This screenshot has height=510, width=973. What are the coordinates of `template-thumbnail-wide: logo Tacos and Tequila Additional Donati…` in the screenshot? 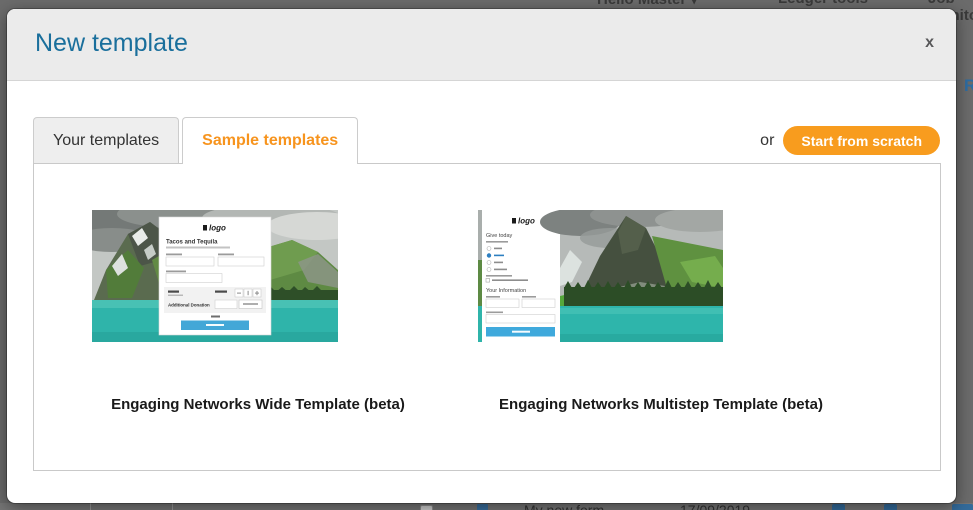 It's located at (215, 276).